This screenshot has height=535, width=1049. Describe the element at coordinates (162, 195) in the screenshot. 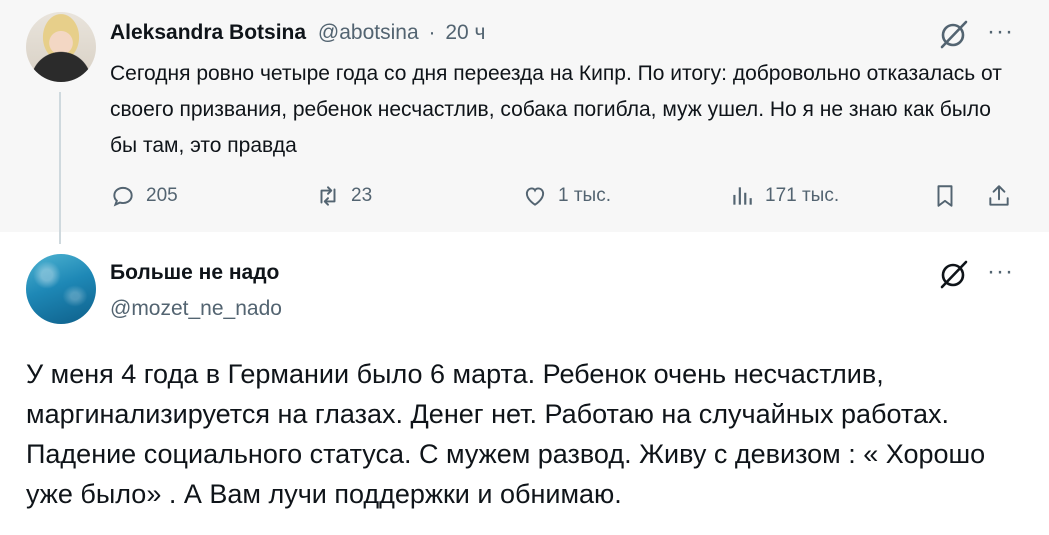

I see `reply-count: 205` at that location.